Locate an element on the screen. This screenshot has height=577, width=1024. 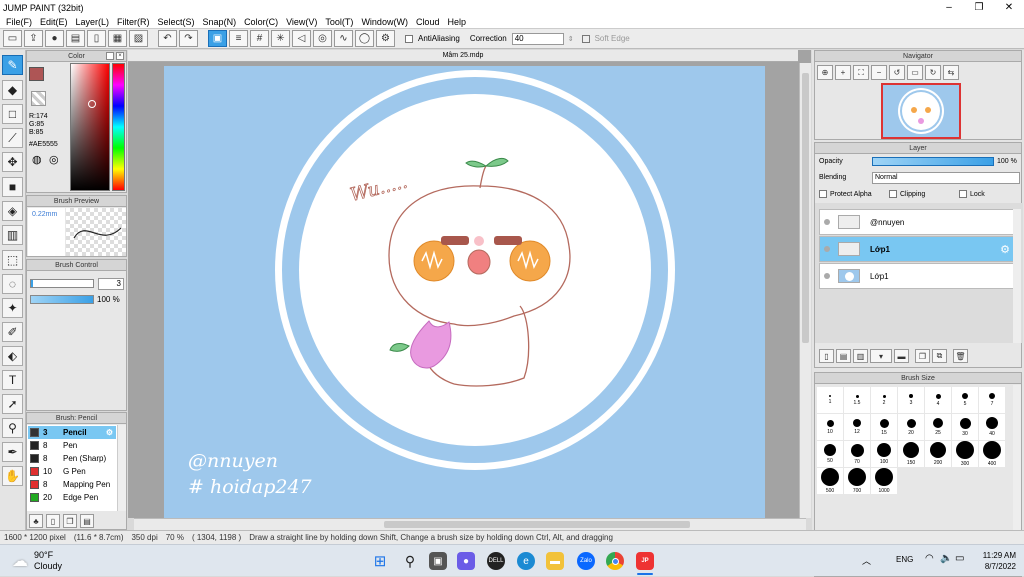
hue-slider is located at coordinates (118, 127).